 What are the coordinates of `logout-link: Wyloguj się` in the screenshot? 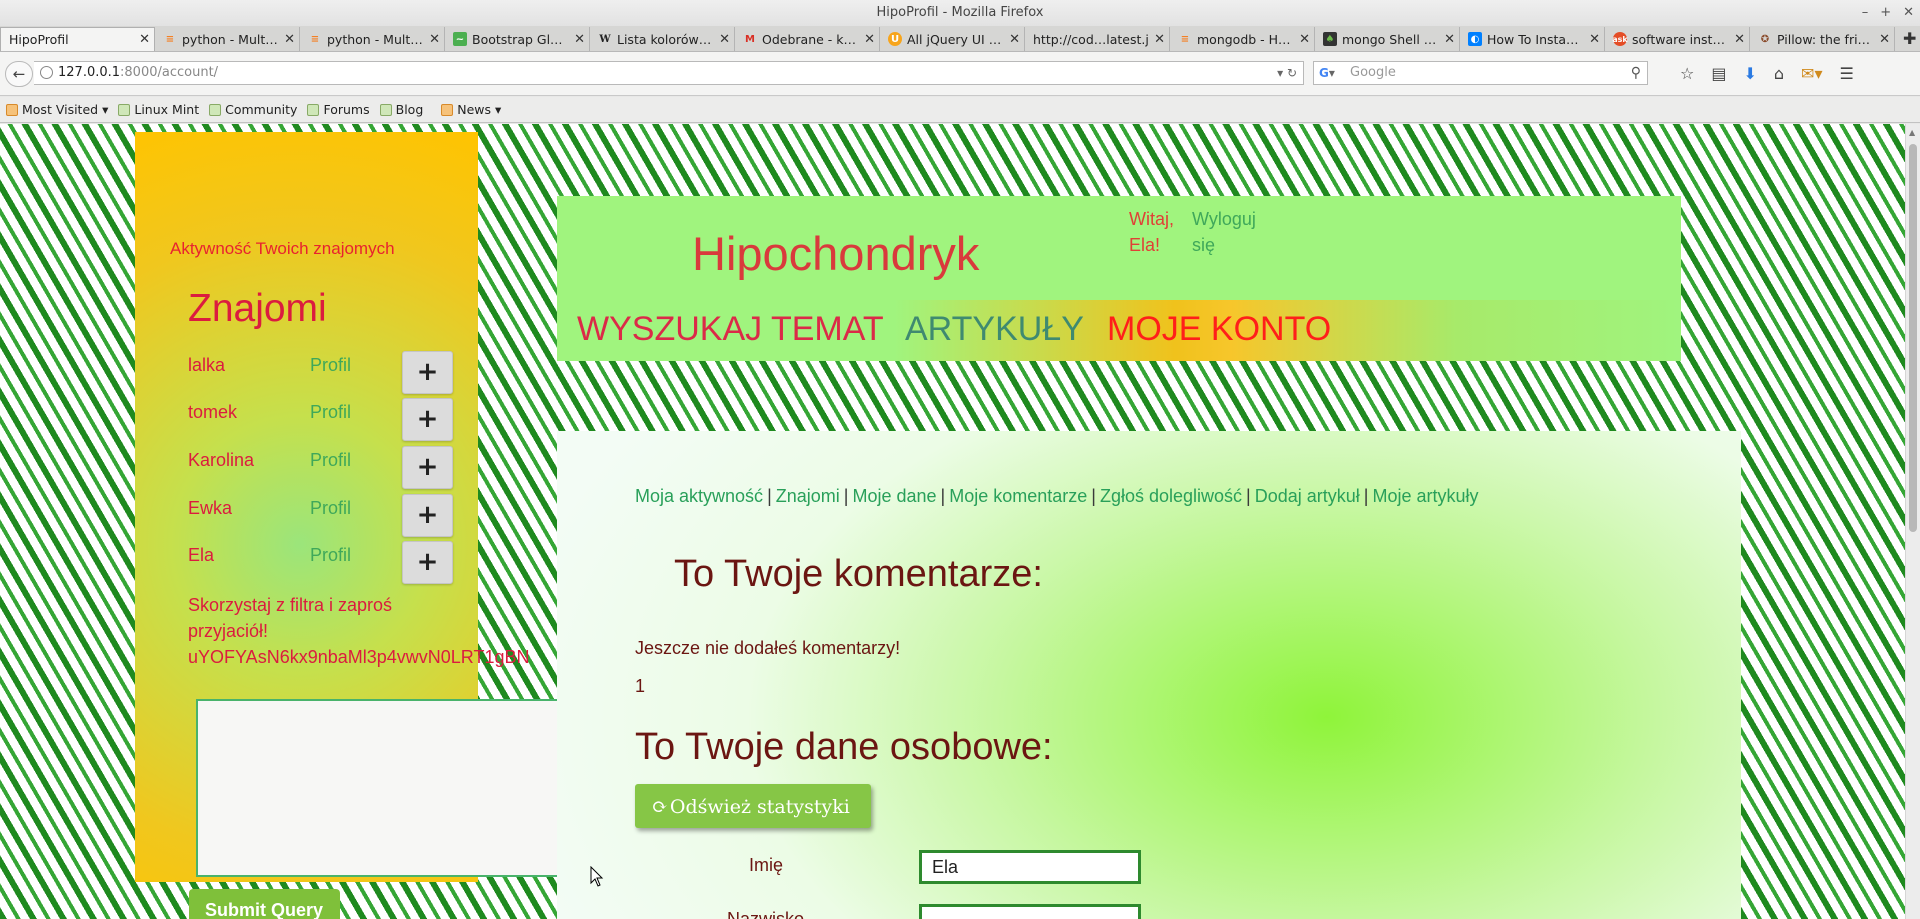 It's located at (1232, 232).